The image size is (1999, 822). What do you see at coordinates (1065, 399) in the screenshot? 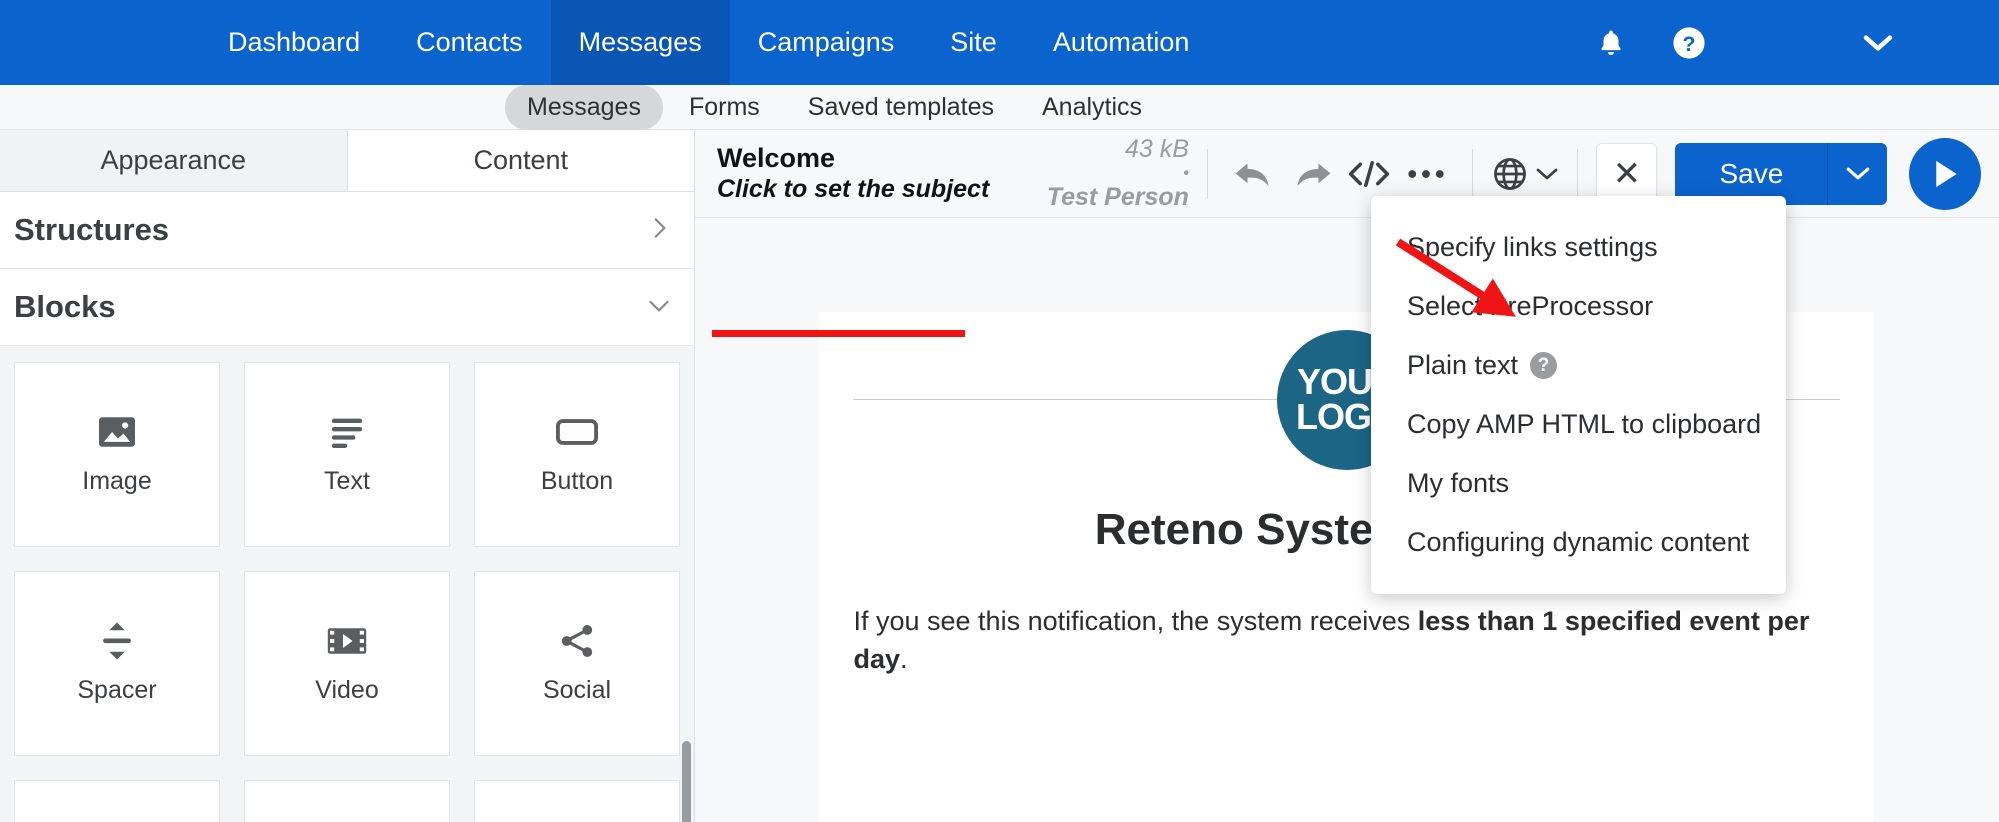
I see `divider-left` at bounding box center [1065, 399].